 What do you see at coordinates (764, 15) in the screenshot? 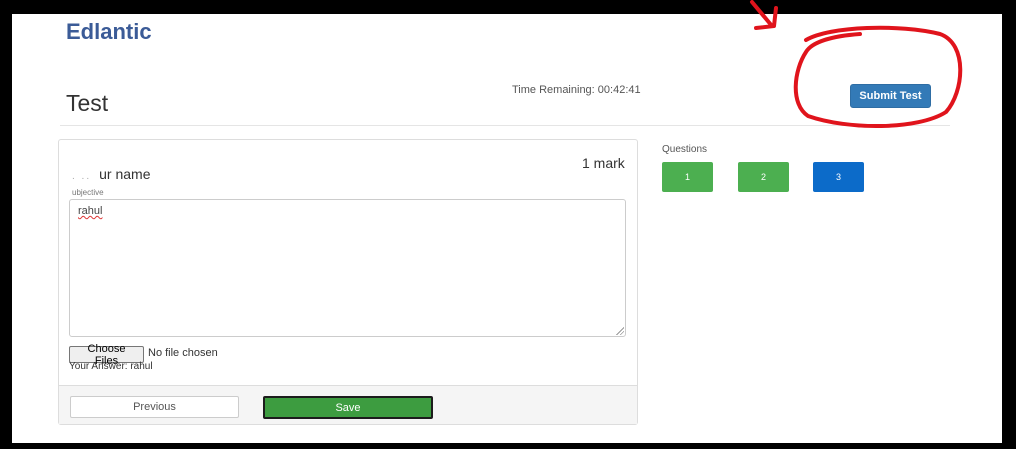
I see `annotation-arrow-icon` at bounding box center [764, 15].